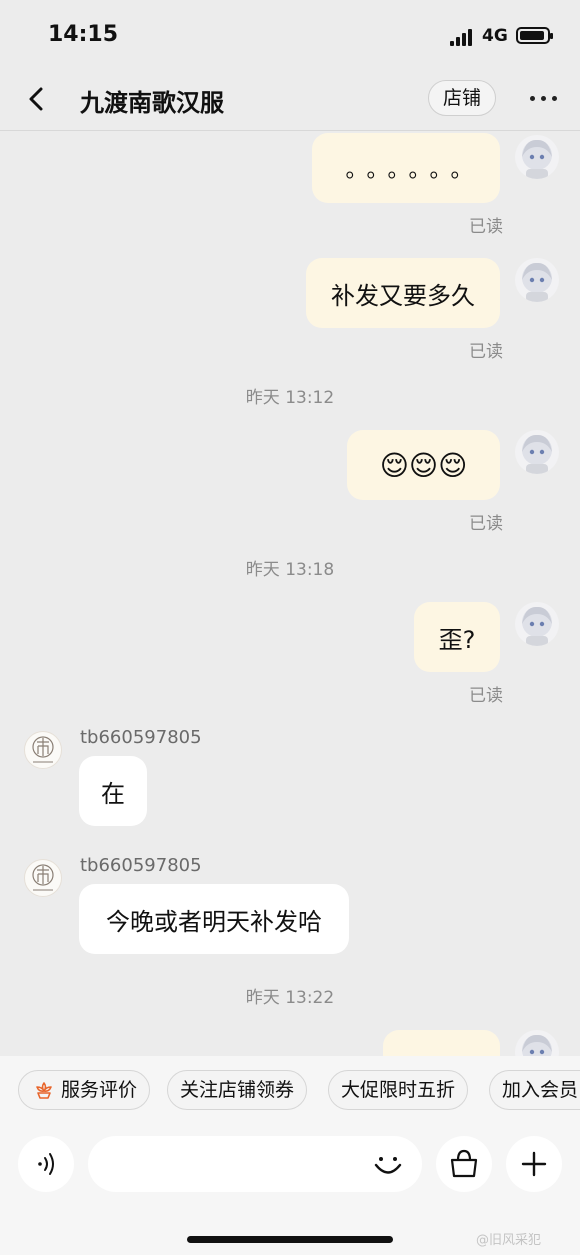 Image resolution: width=580 pixels, height=1255 pixels. Describe the element at coordinates (534, 35) in the screenshot. I see `battery-icon` at that location.